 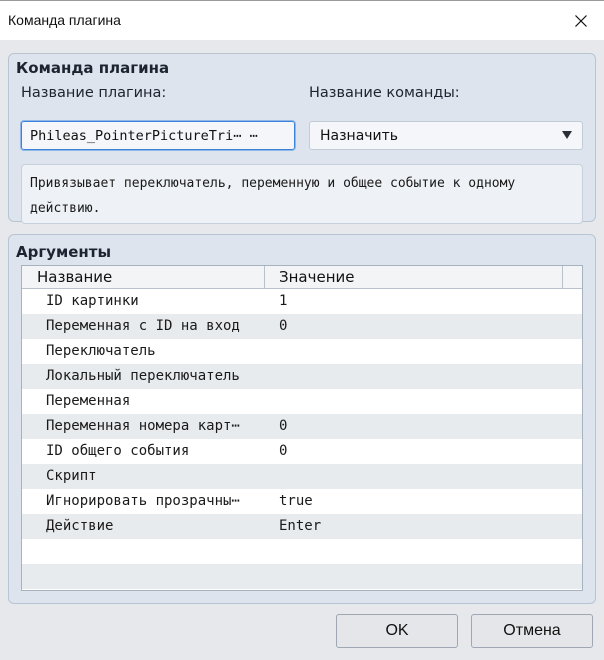 I want to click on close-icon, so click(x=581, y=21).